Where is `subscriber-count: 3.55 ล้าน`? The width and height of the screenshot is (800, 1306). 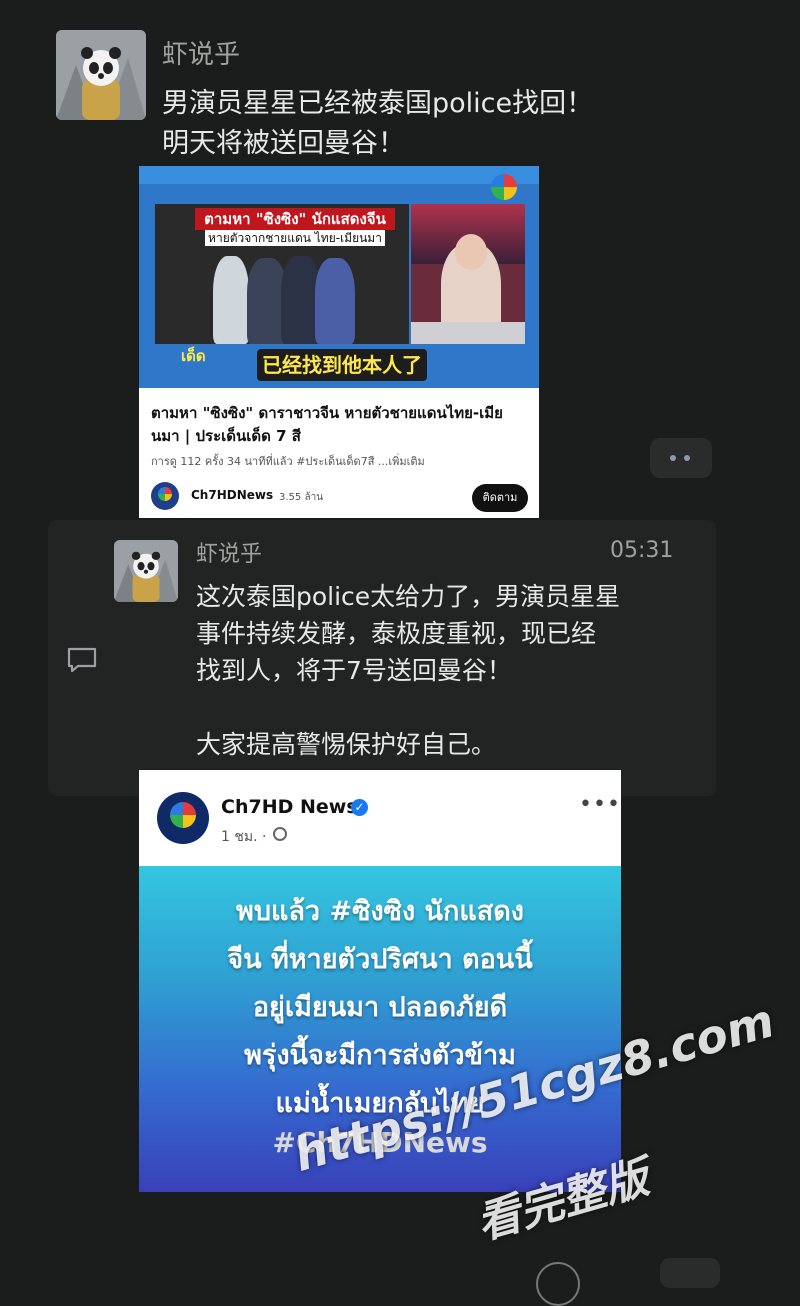
subscriber-count: 3.55 ล้าน is located at coordinates (301, 497).